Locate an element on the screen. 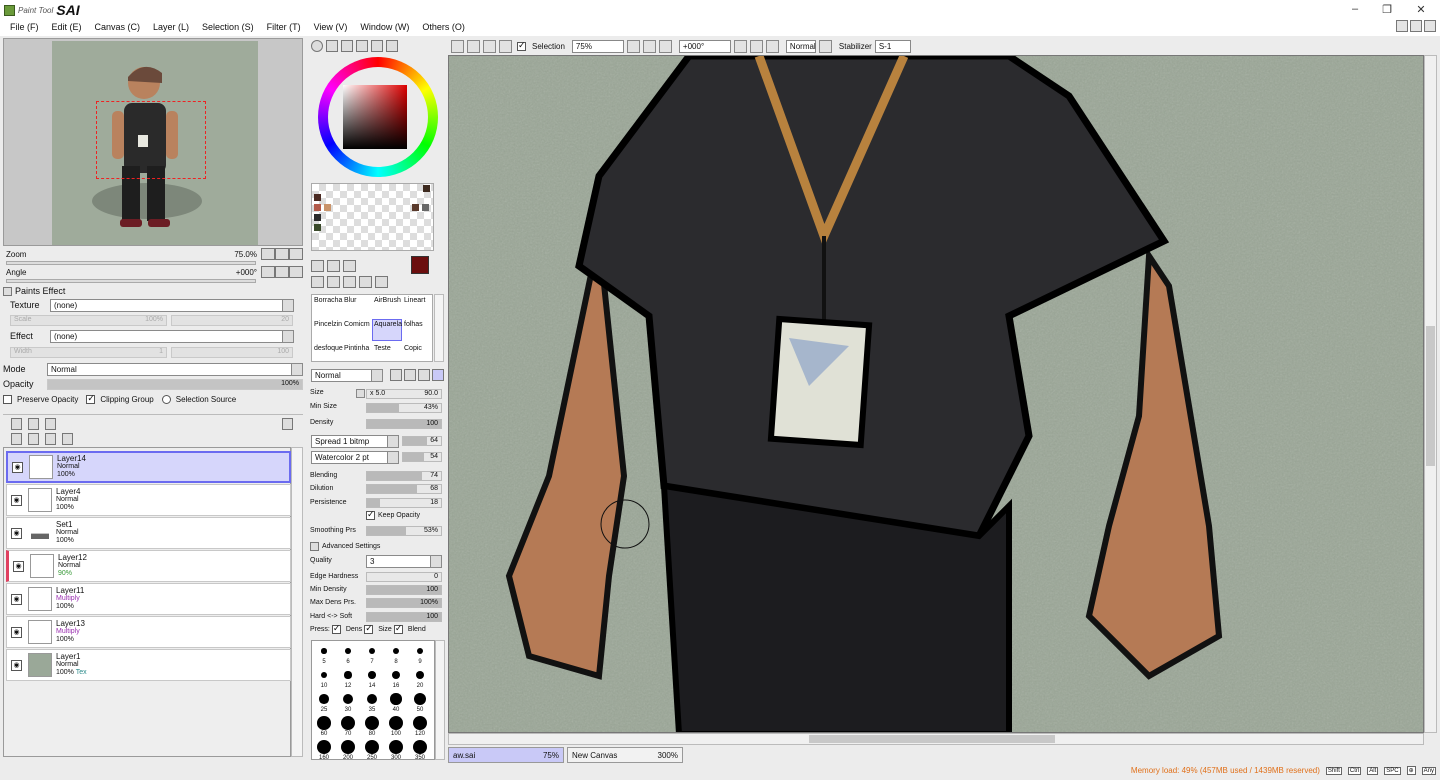 The height and width of the screenshot is (780, 1440). zoom-fit-icon is located at coordinates (665, 46).